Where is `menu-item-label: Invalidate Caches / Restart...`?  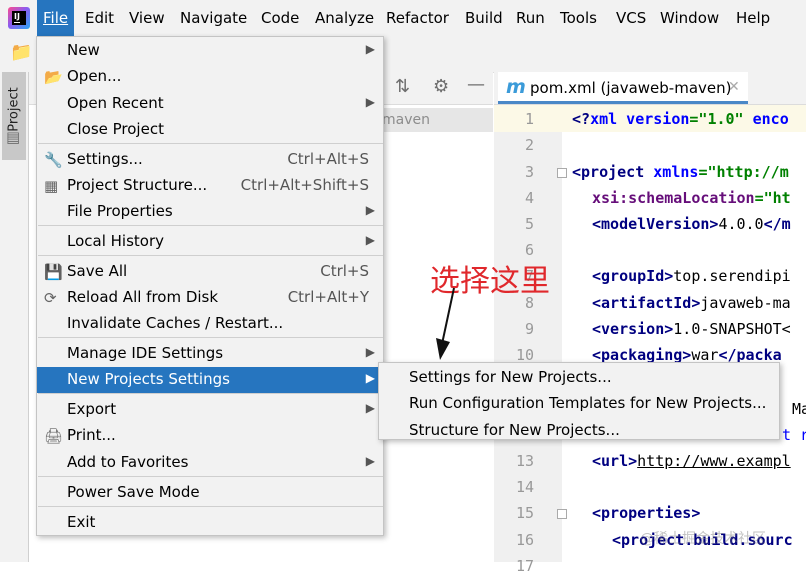 menu-item-label: Invalidate Caches / Restart... is located at coordinates (175, 323).